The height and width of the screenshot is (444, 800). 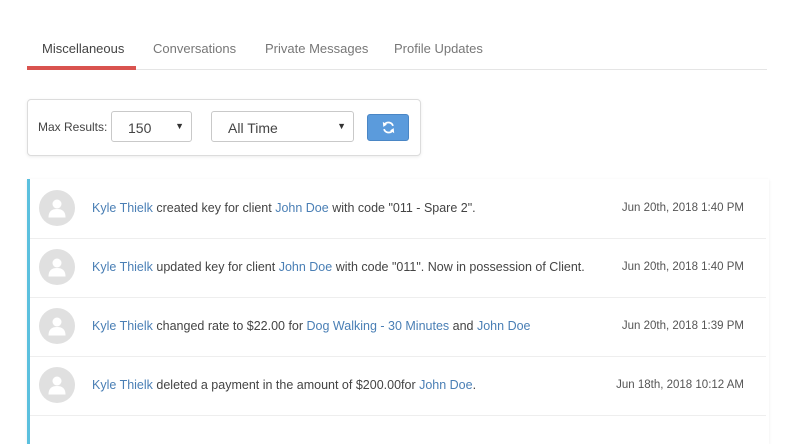 I want to click on refresh-icon, so click(x=388, y=127).